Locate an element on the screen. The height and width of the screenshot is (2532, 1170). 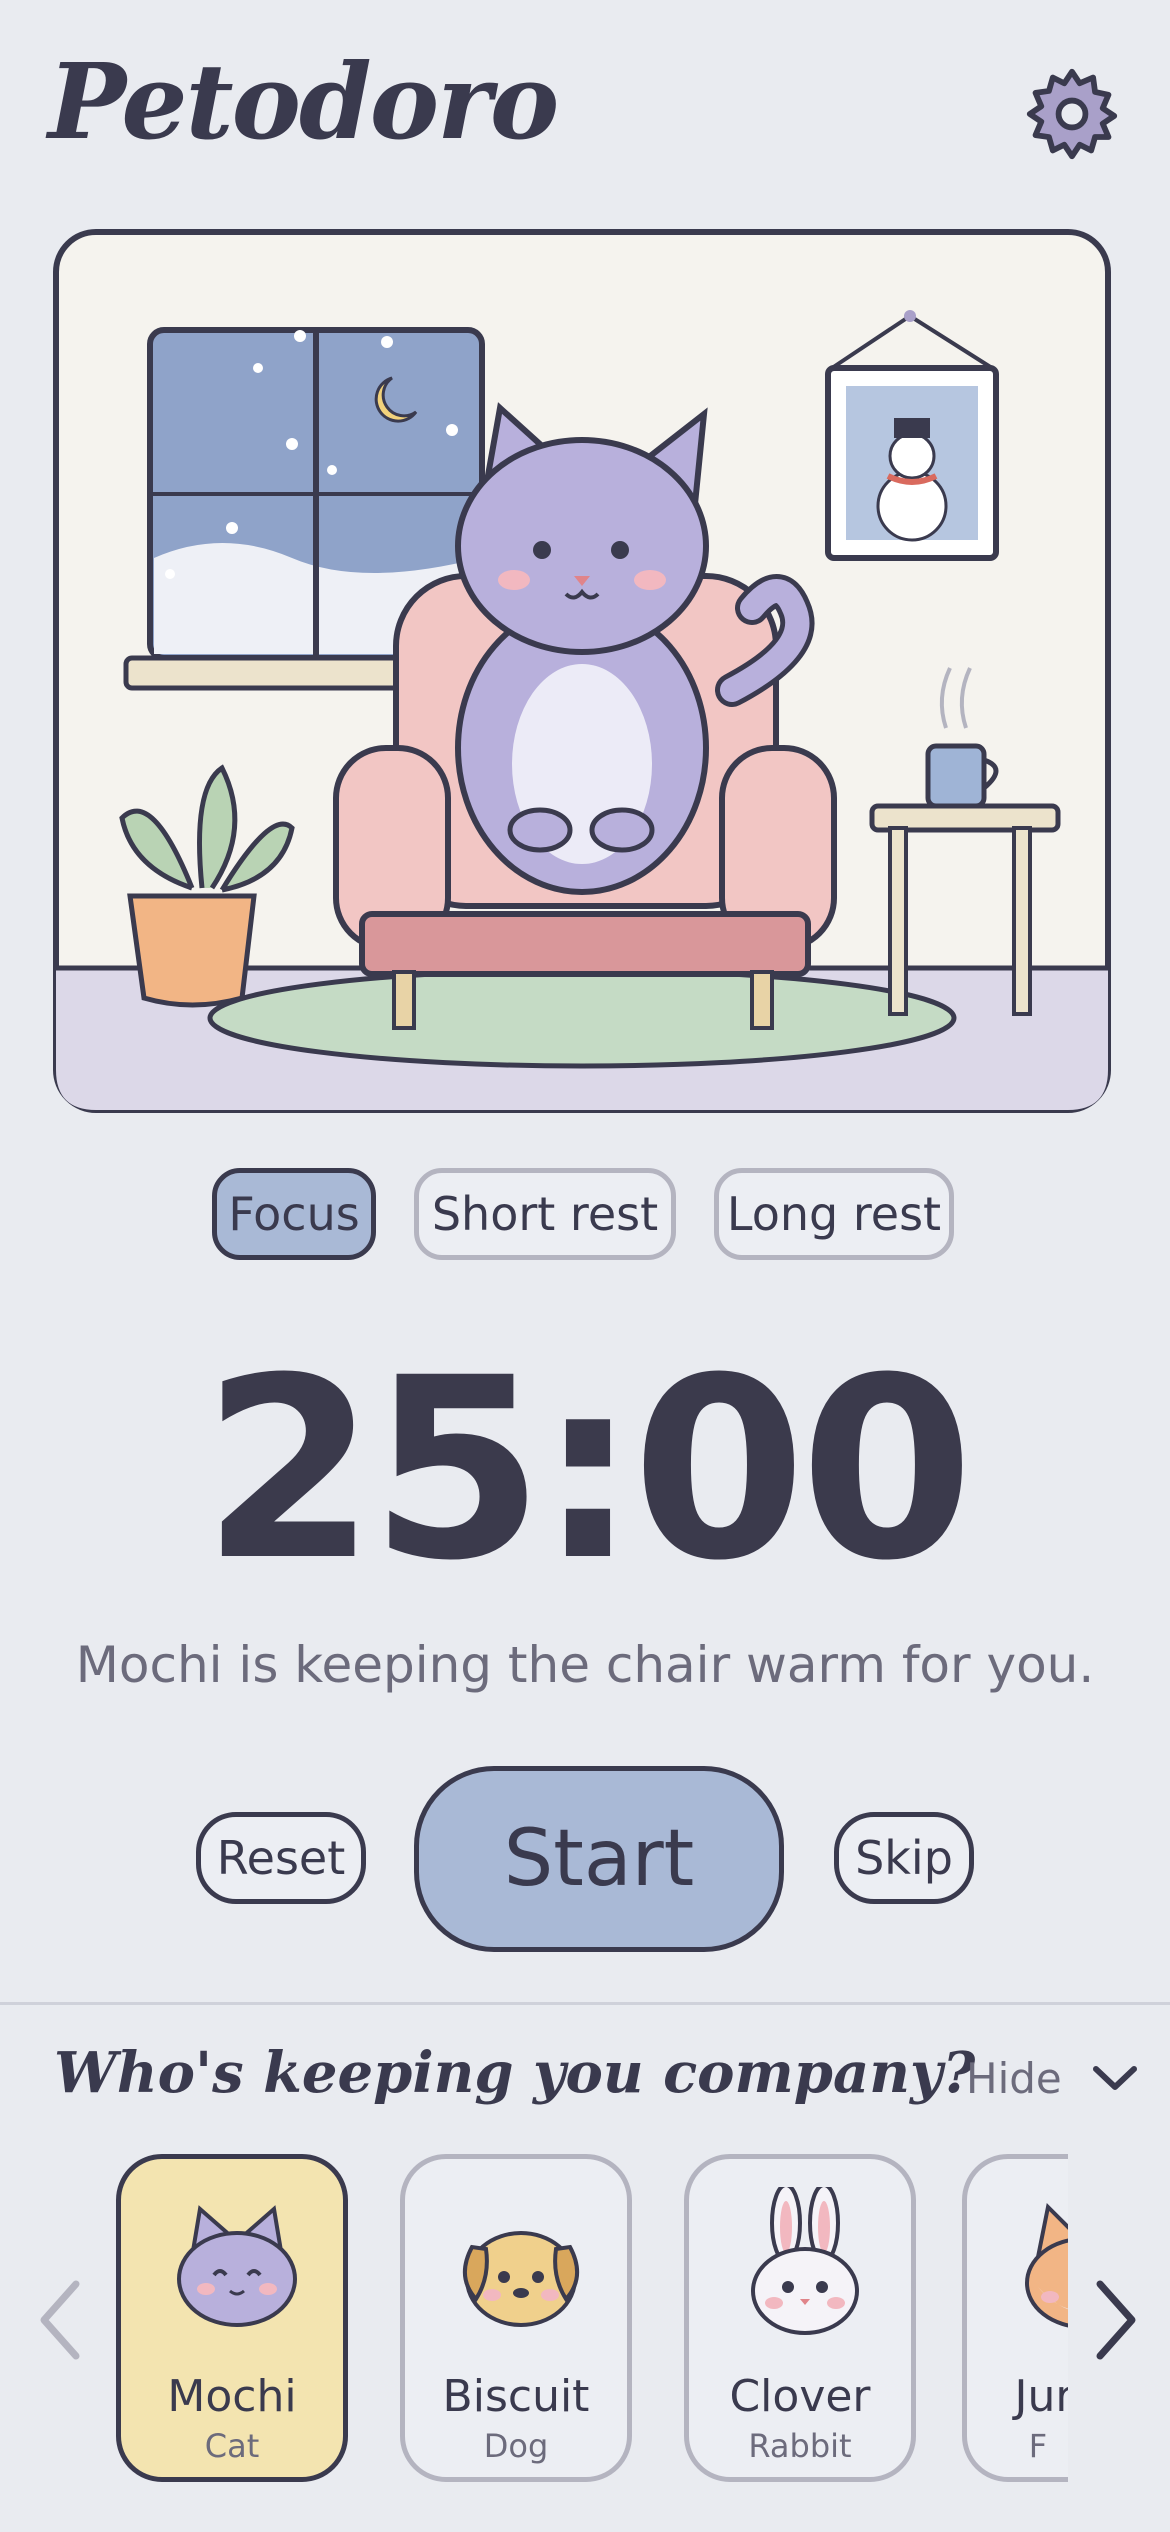
tab-long-rest: Long rest is located at coordinates (834, 1214).